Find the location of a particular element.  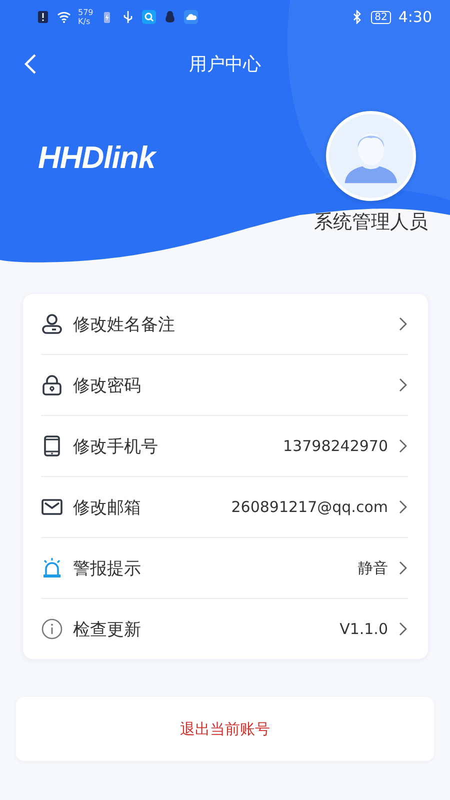

item-value: 13798242970 is located at coordinates (335, 446).